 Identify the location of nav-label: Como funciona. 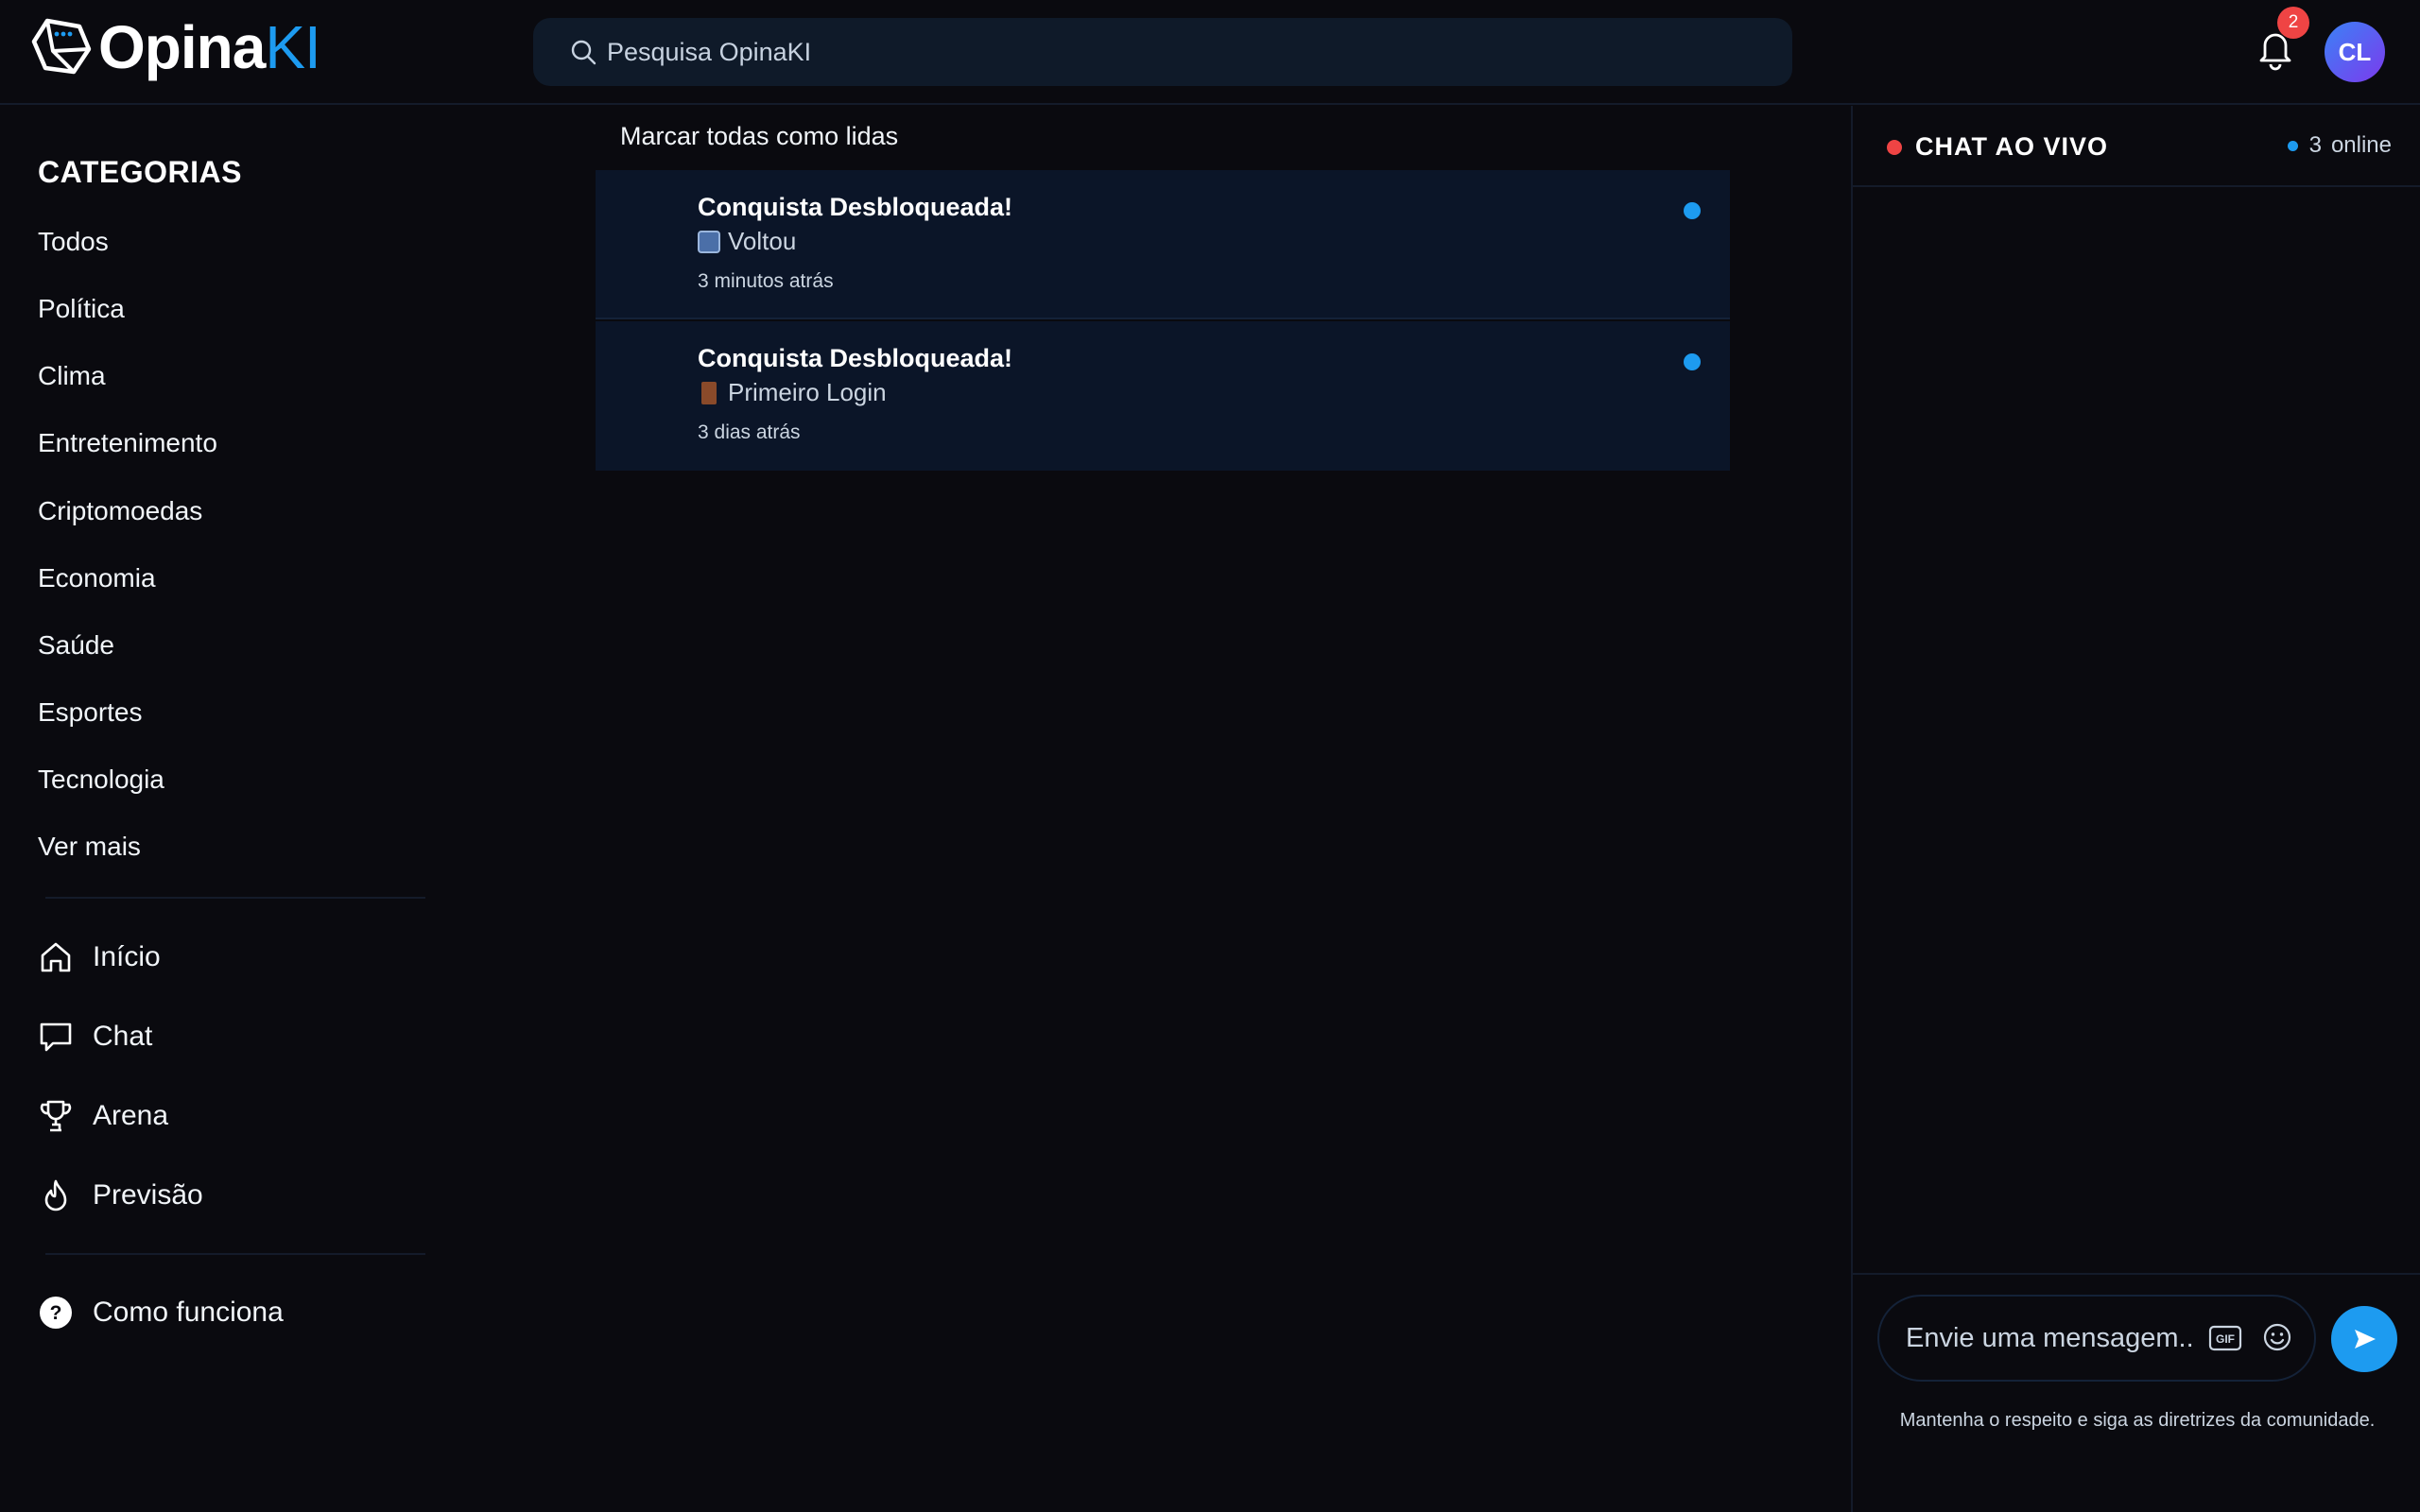
(188, 1312).